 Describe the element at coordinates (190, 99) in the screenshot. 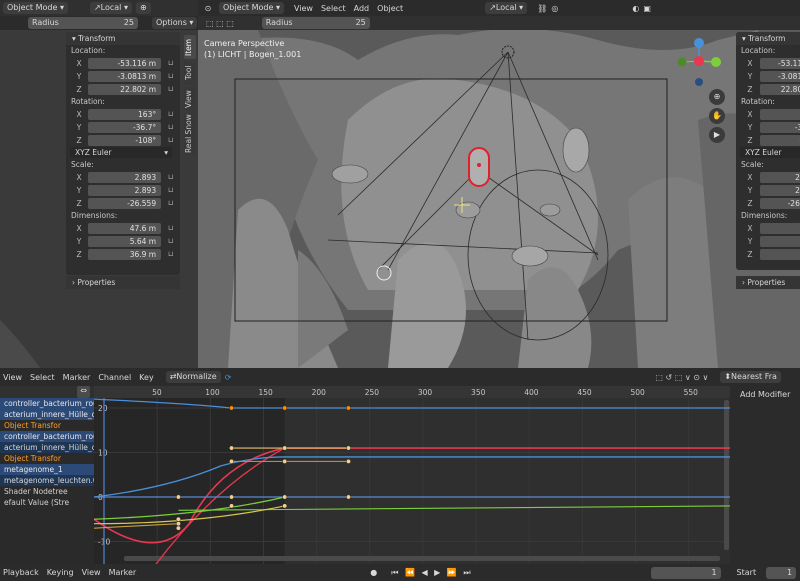

I see `tab-view: View` at that location.